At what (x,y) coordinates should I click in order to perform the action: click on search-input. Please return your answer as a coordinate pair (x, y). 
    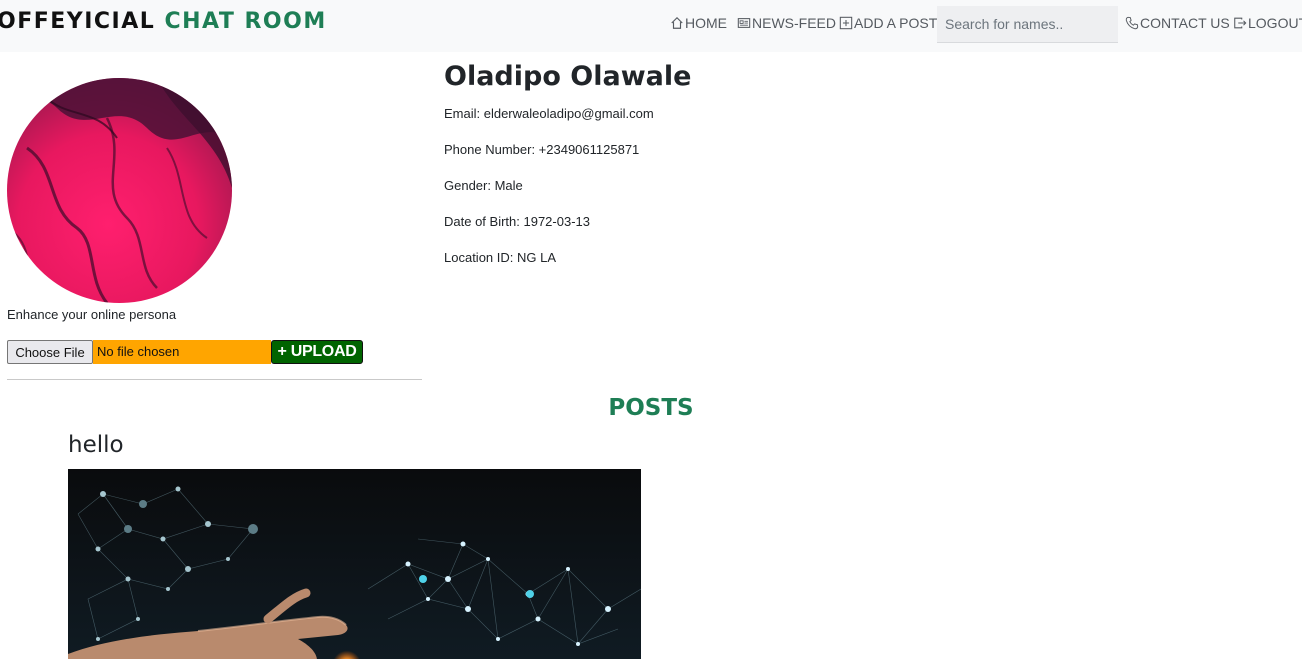
    Looking at the image, I should click on (1027, 24).